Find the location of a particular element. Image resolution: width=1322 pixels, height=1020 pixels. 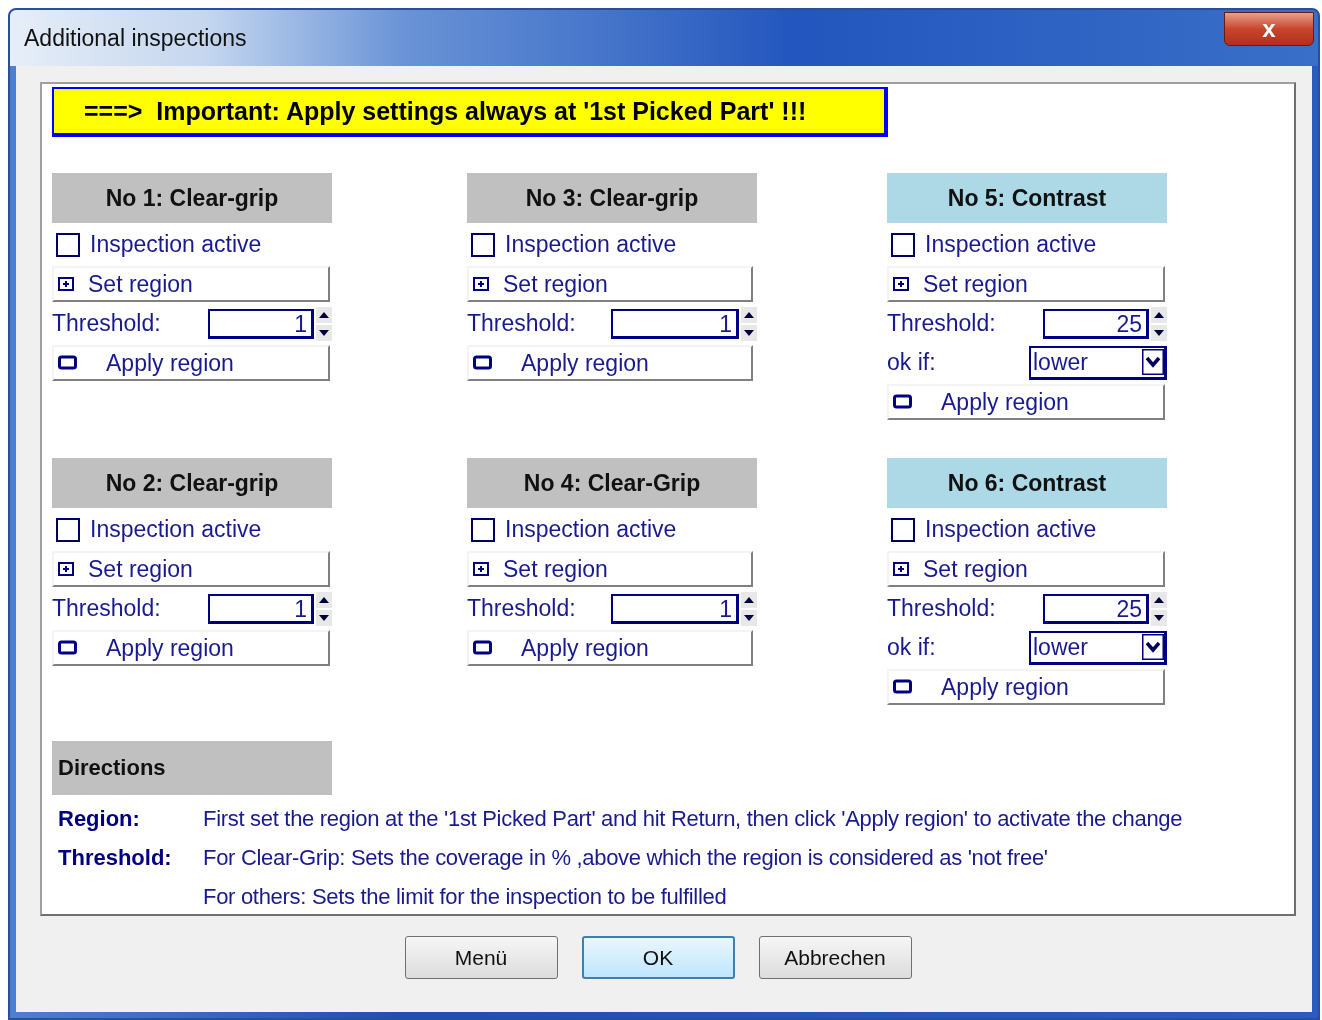

inspection-header: No 3: Clear-grip is located at coordinates (612, 198).